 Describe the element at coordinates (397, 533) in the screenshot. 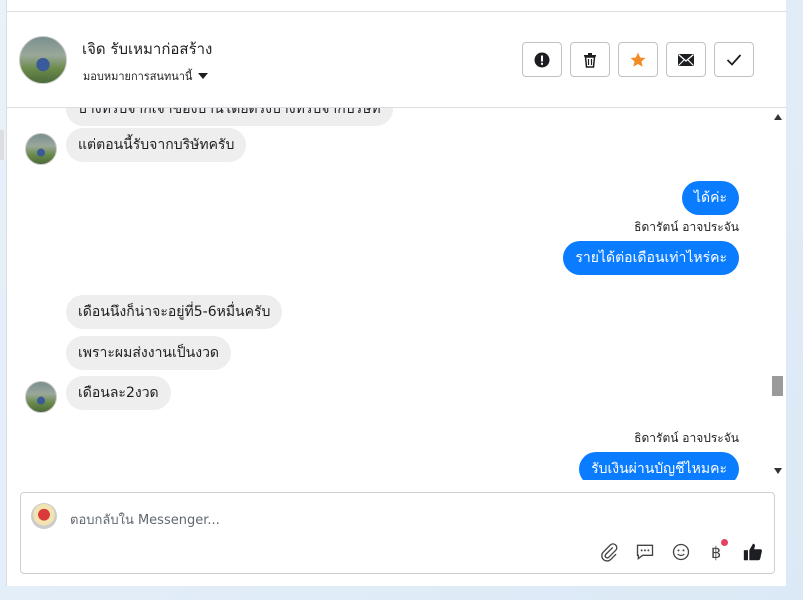

I see `reply-composer: ตอบกลับใน Messenger... ฿` at that location.